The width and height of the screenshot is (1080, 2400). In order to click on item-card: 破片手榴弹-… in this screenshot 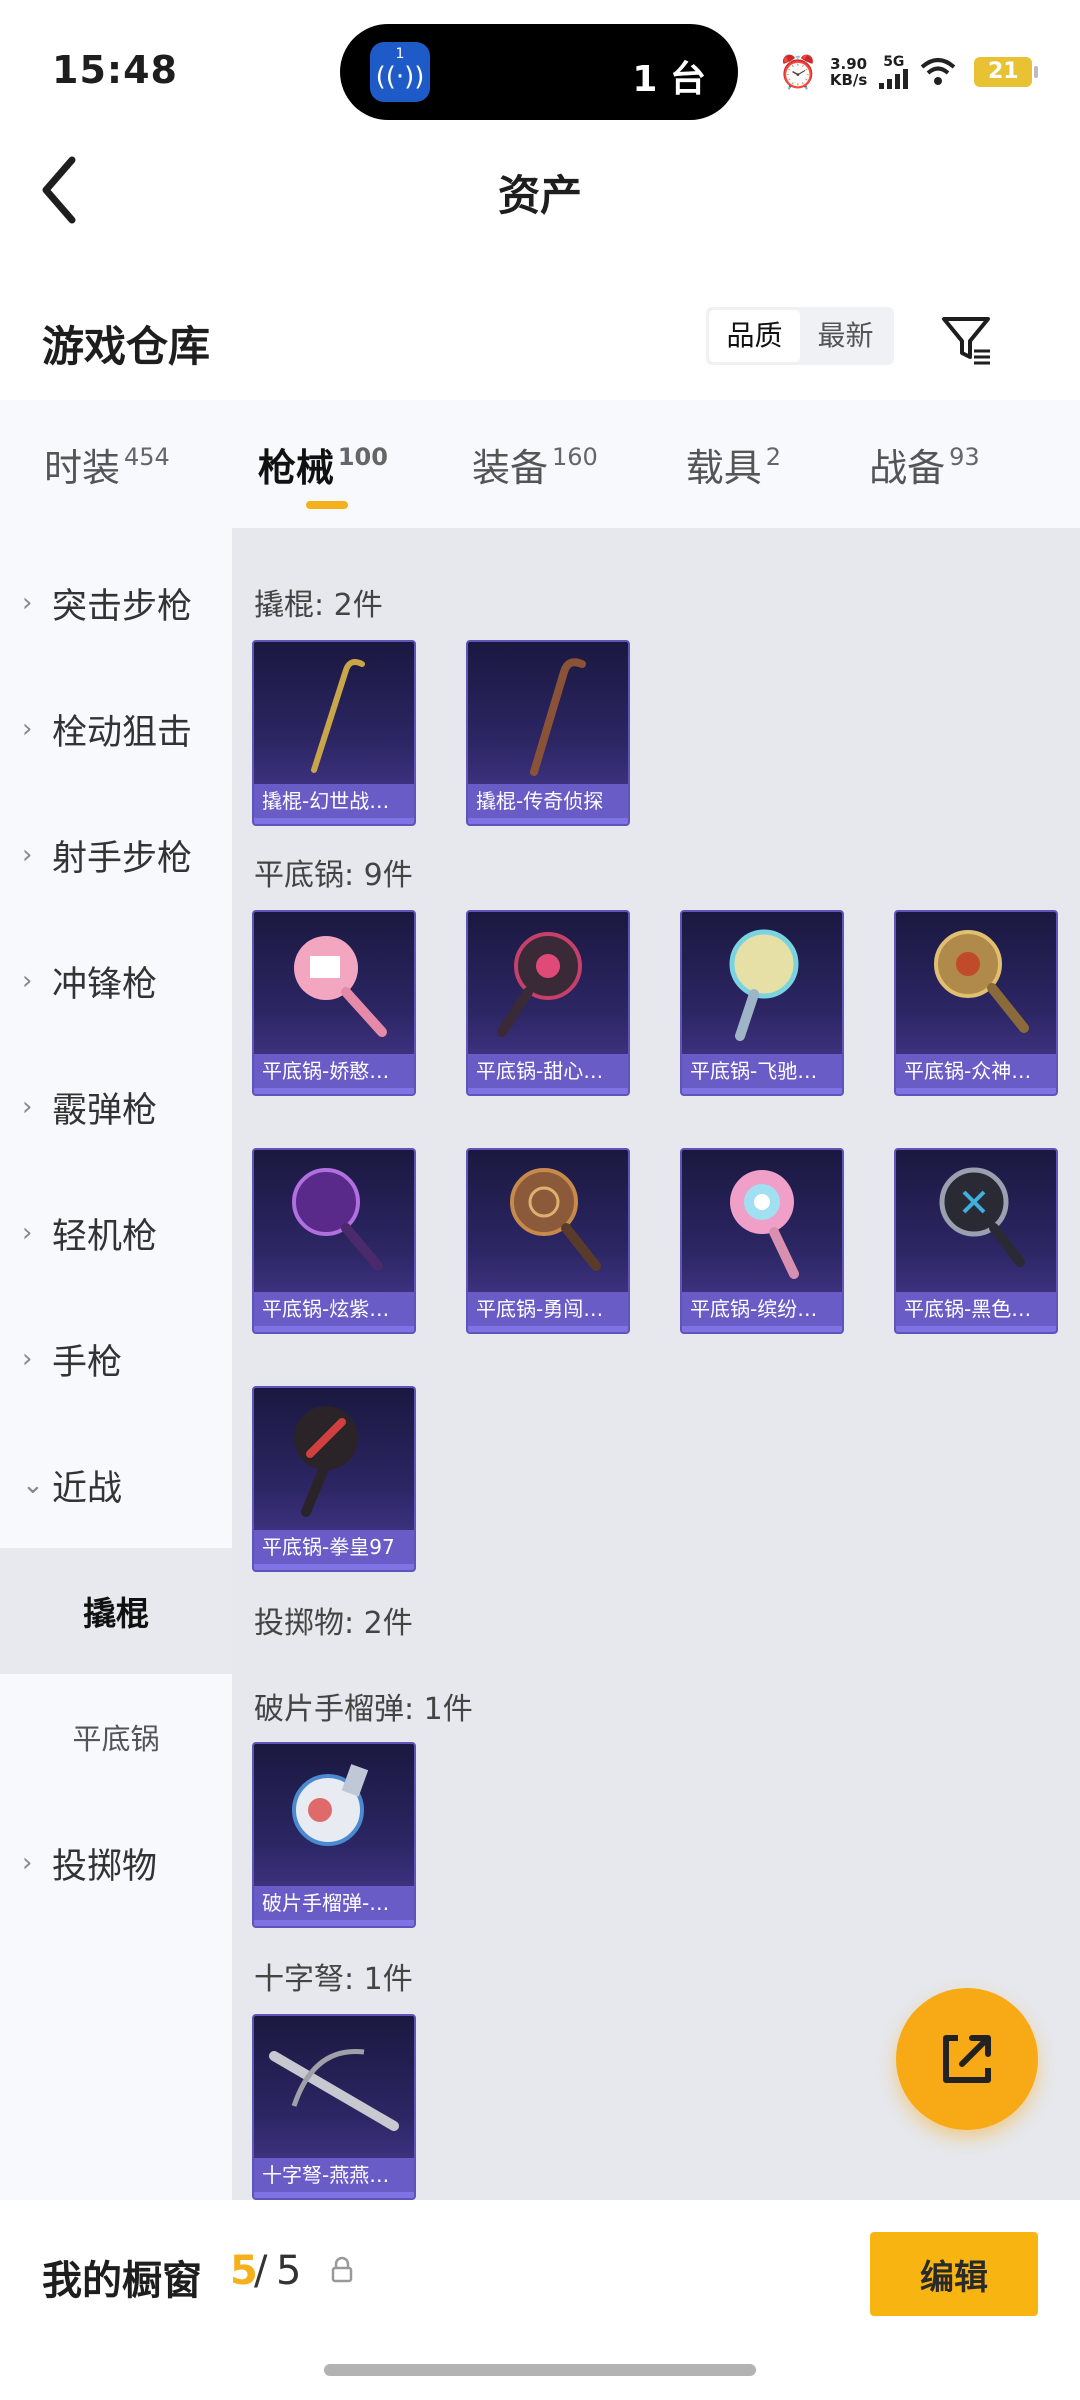, I will do `click(334, 1835)`.